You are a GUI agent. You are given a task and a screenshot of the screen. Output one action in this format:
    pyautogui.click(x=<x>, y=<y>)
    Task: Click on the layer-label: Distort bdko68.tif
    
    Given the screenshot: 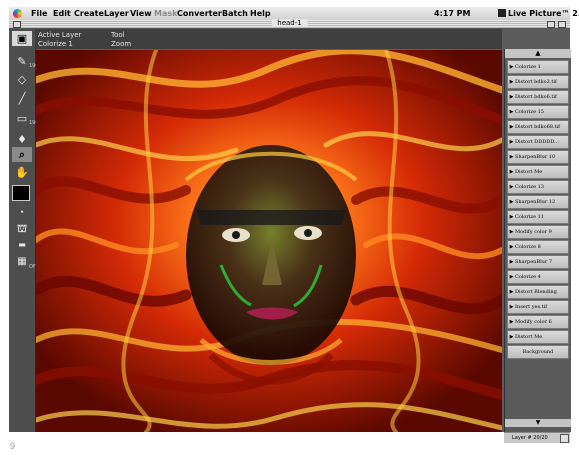 What is the action you would take?
    pyautogui.click(x=538, y=127)
    